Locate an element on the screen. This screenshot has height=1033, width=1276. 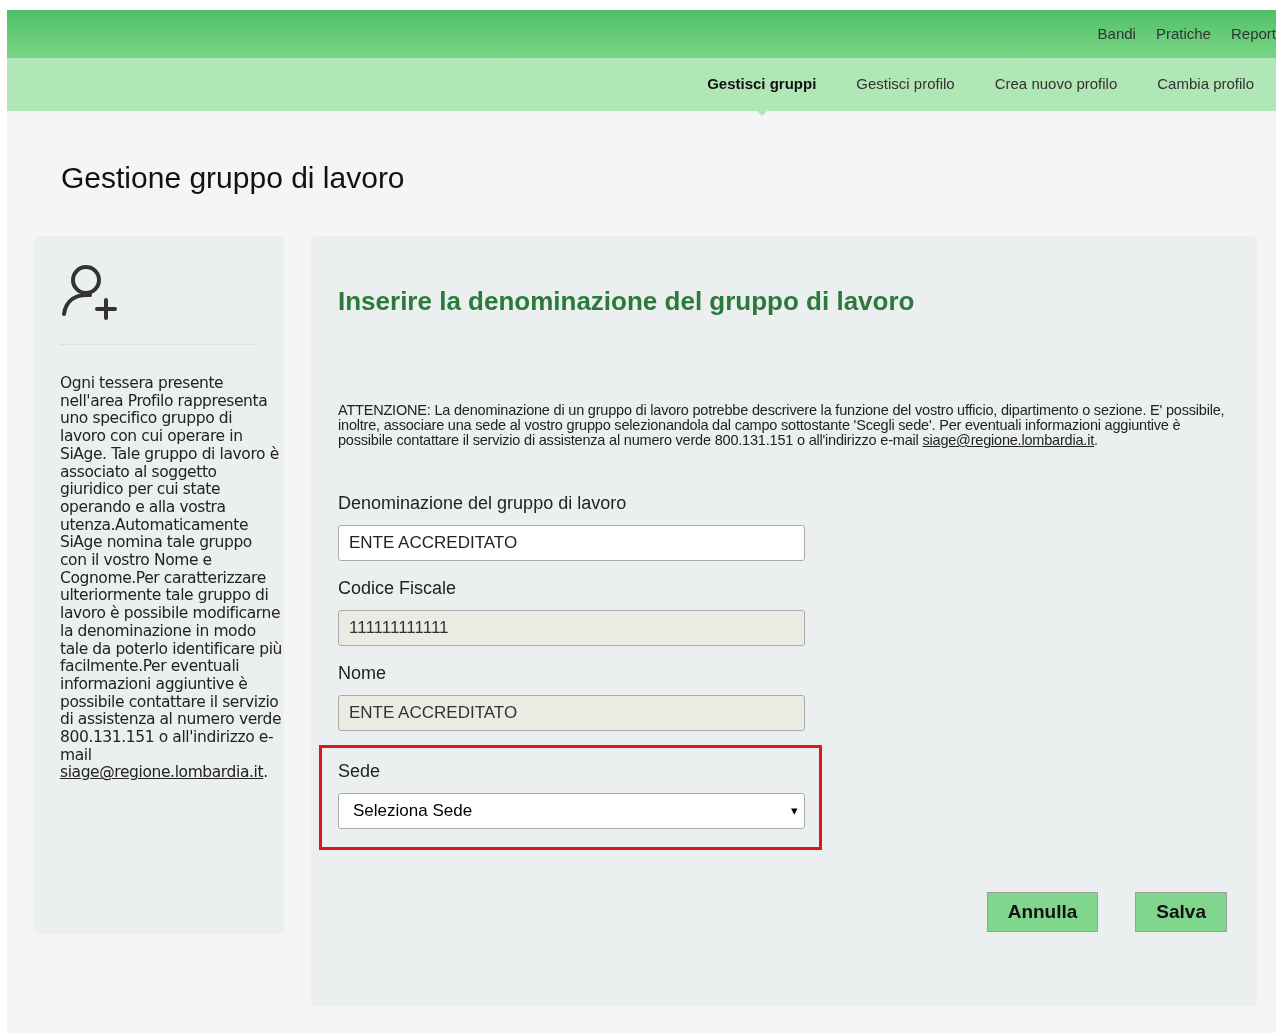
field-label: Sede is located at coordinates (360, 771).